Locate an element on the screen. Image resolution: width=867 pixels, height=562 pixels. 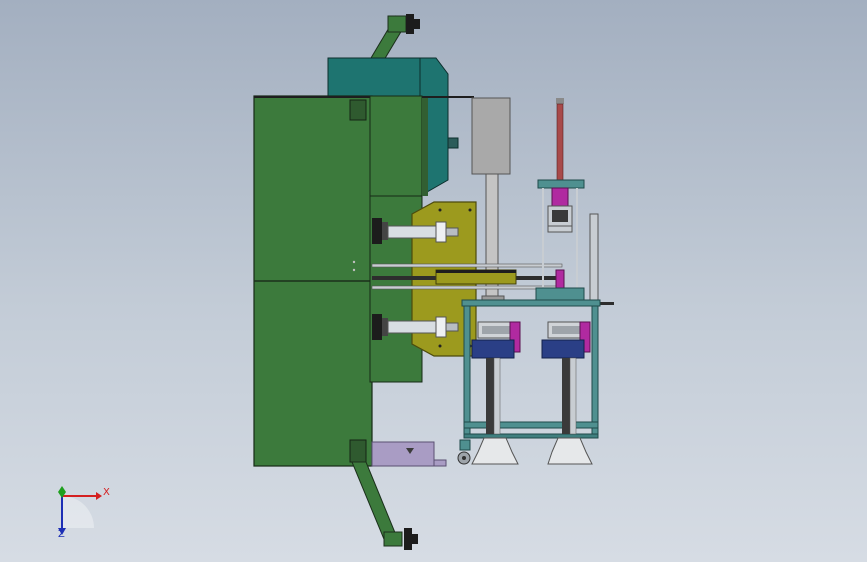
base-block is located at coordinates (409, 454).